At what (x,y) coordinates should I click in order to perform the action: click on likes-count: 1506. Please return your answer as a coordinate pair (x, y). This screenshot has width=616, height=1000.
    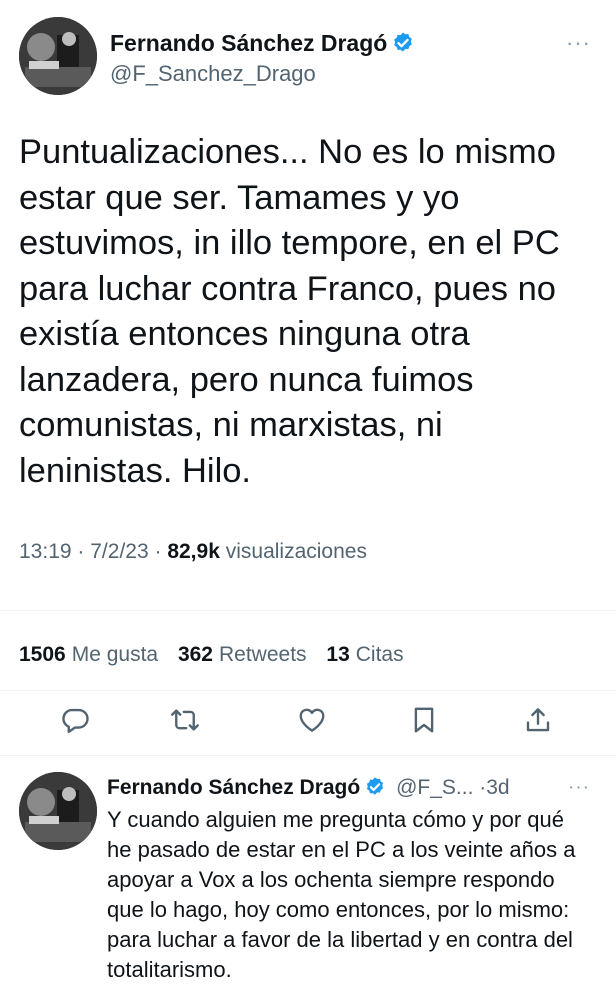
    Looking at the image, I should click on (42, 654).